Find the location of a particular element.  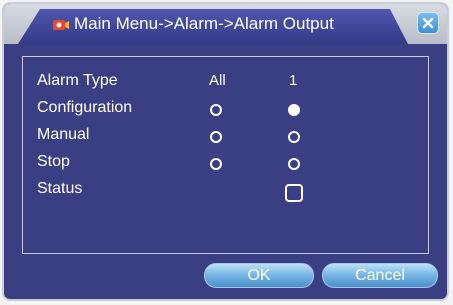

cancel-button: Cancel is located at coordinates (380, 275).